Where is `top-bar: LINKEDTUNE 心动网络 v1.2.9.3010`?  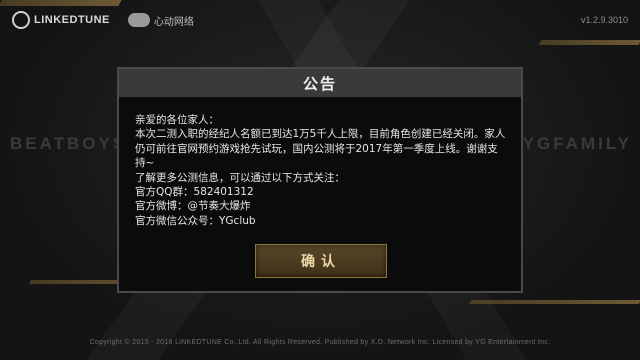
top-bar: LINKEDTUNE 心动网络 v1.2.9.3010 is located at coordinates (320, 20).